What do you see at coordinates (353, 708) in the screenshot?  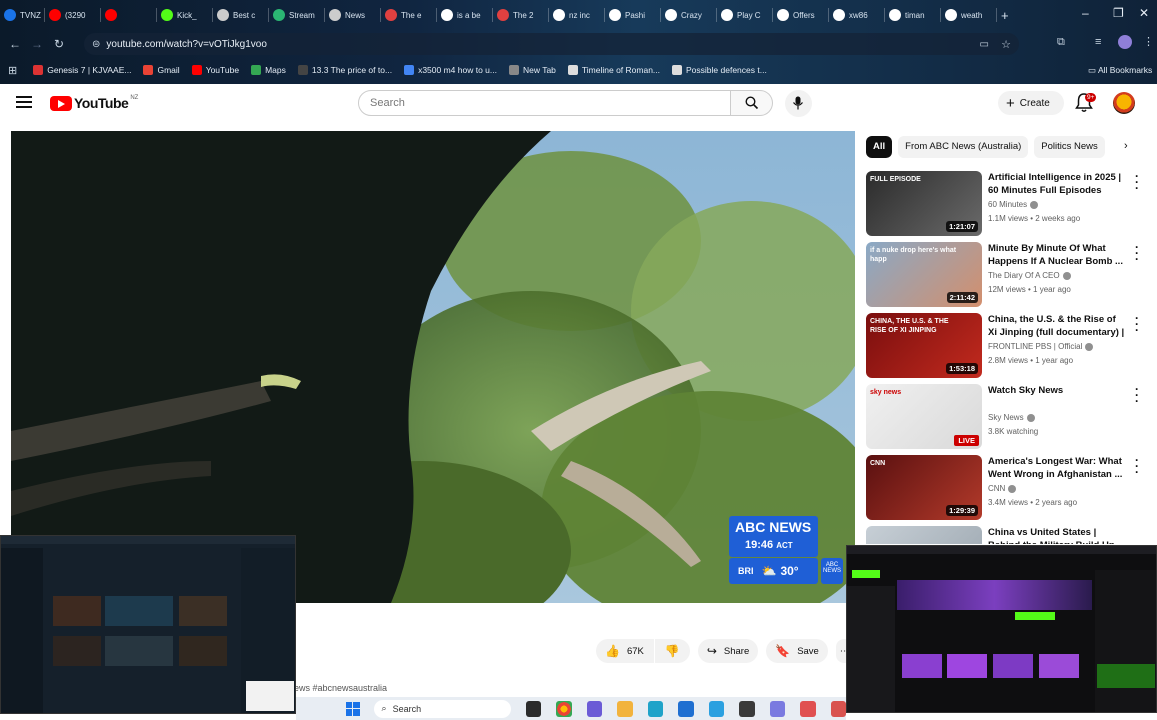 I see `windows-start-icon` at bounding box center [353, 708].